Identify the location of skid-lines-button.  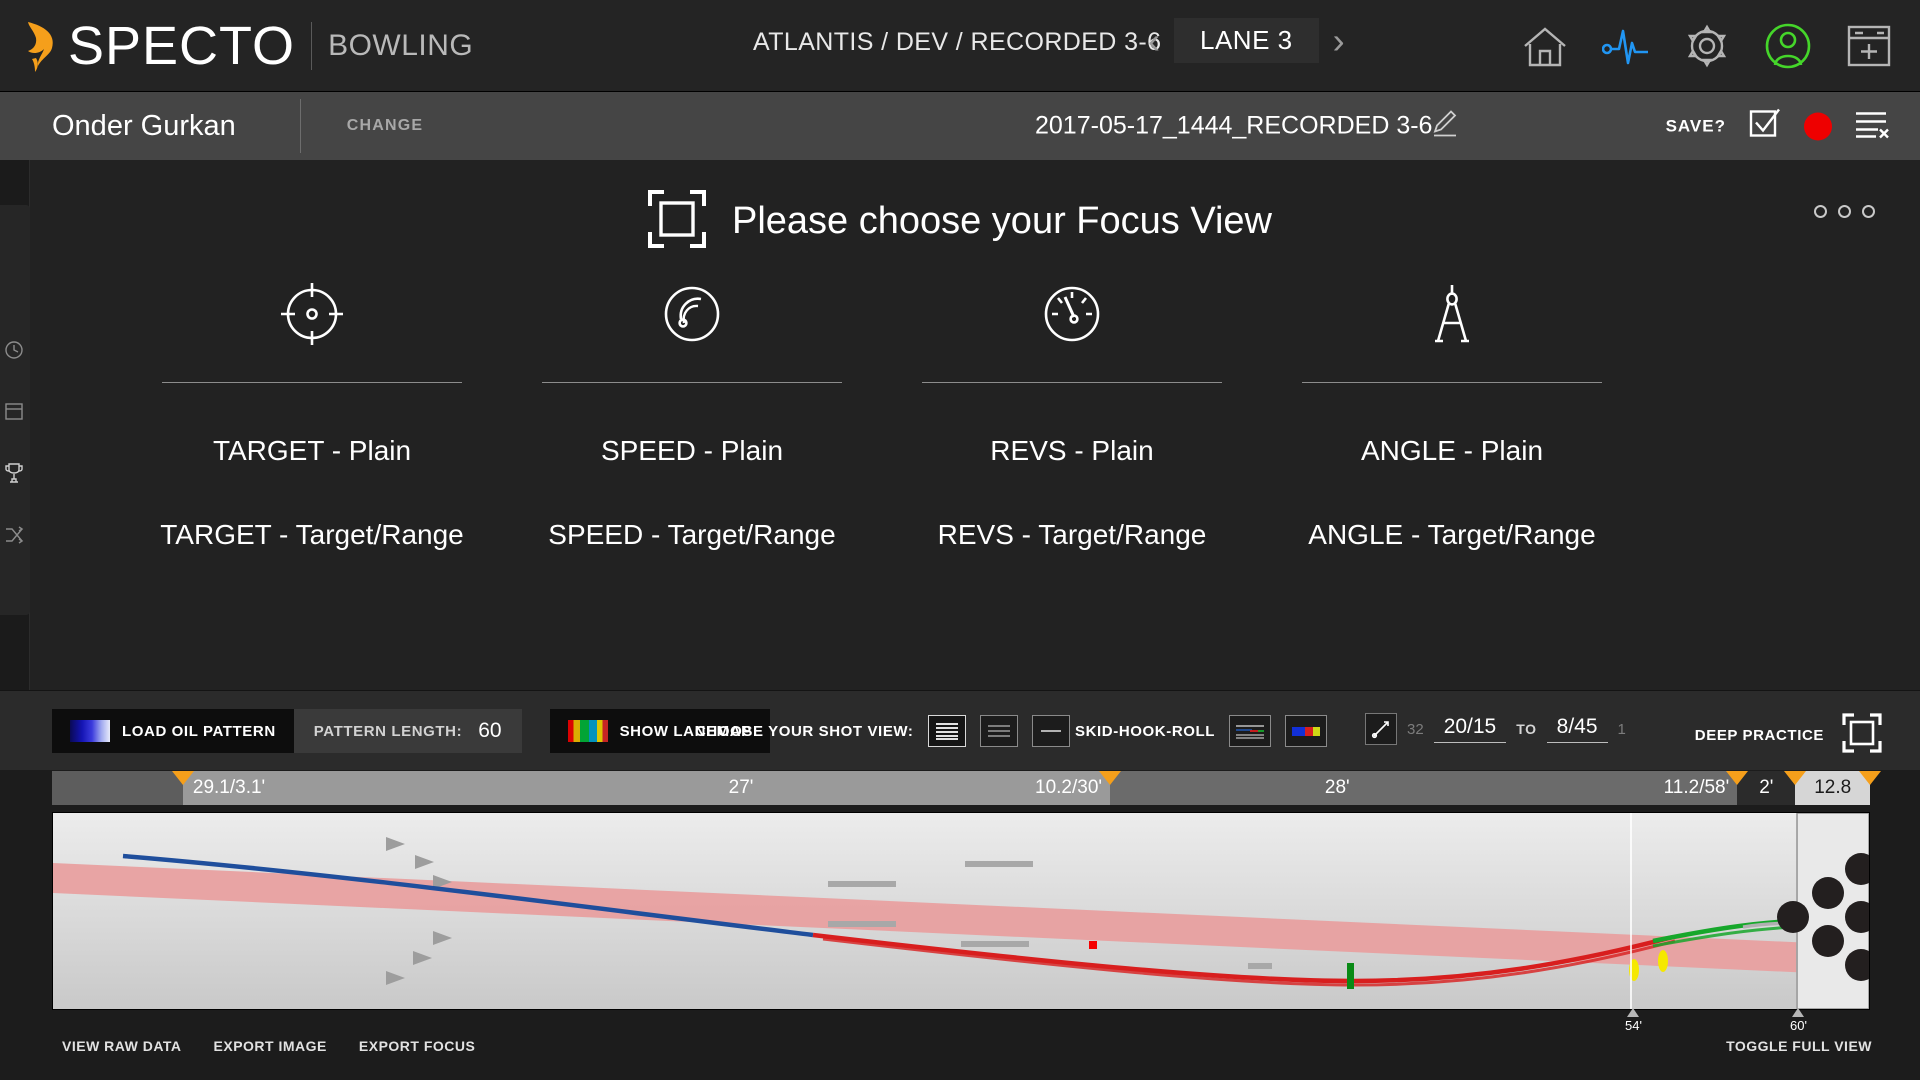
(1250, 731).